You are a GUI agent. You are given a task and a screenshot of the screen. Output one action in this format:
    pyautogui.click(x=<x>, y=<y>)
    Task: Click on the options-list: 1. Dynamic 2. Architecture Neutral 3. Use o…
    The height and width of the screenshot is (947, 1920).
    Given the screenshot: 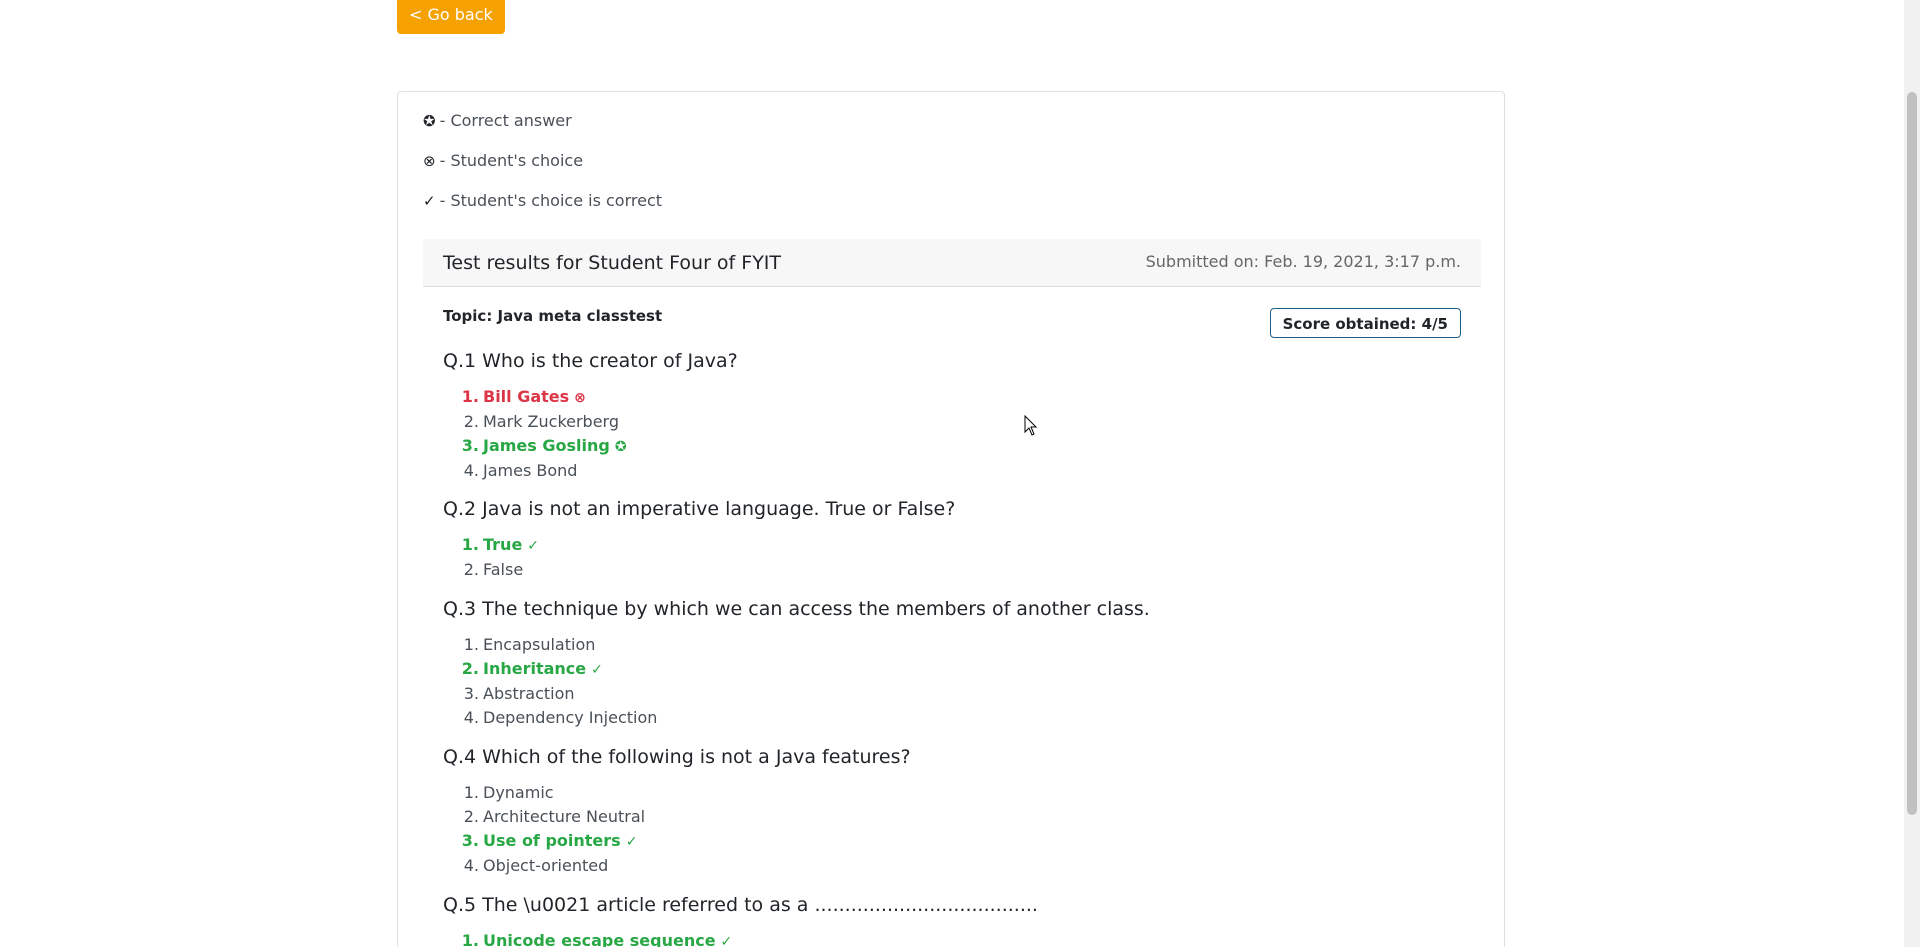 What is the action you would take?
    pyautogui.click(x=952, y=829)
    